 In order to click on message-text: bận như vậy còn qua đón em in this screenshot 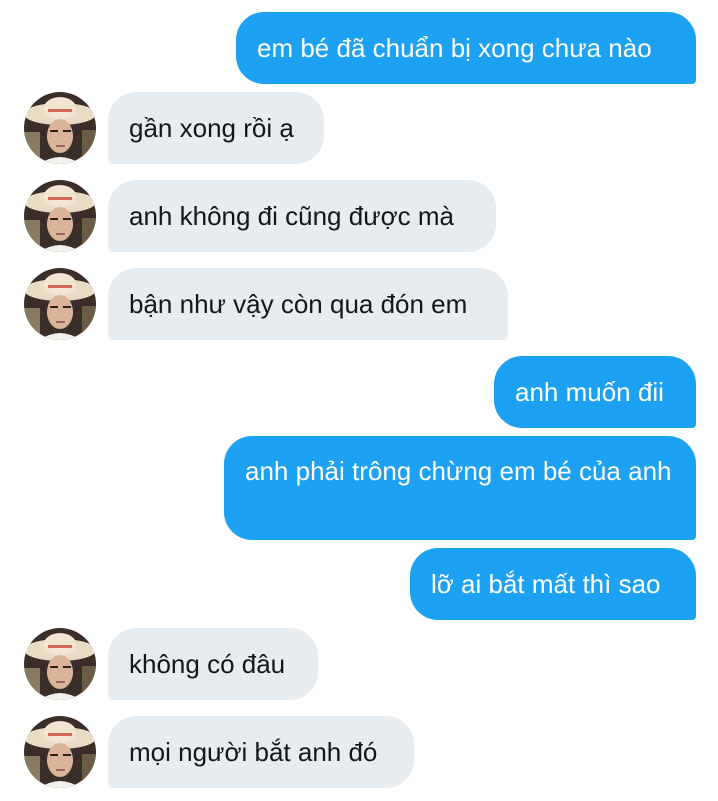, I will do `click(298, 304)`.